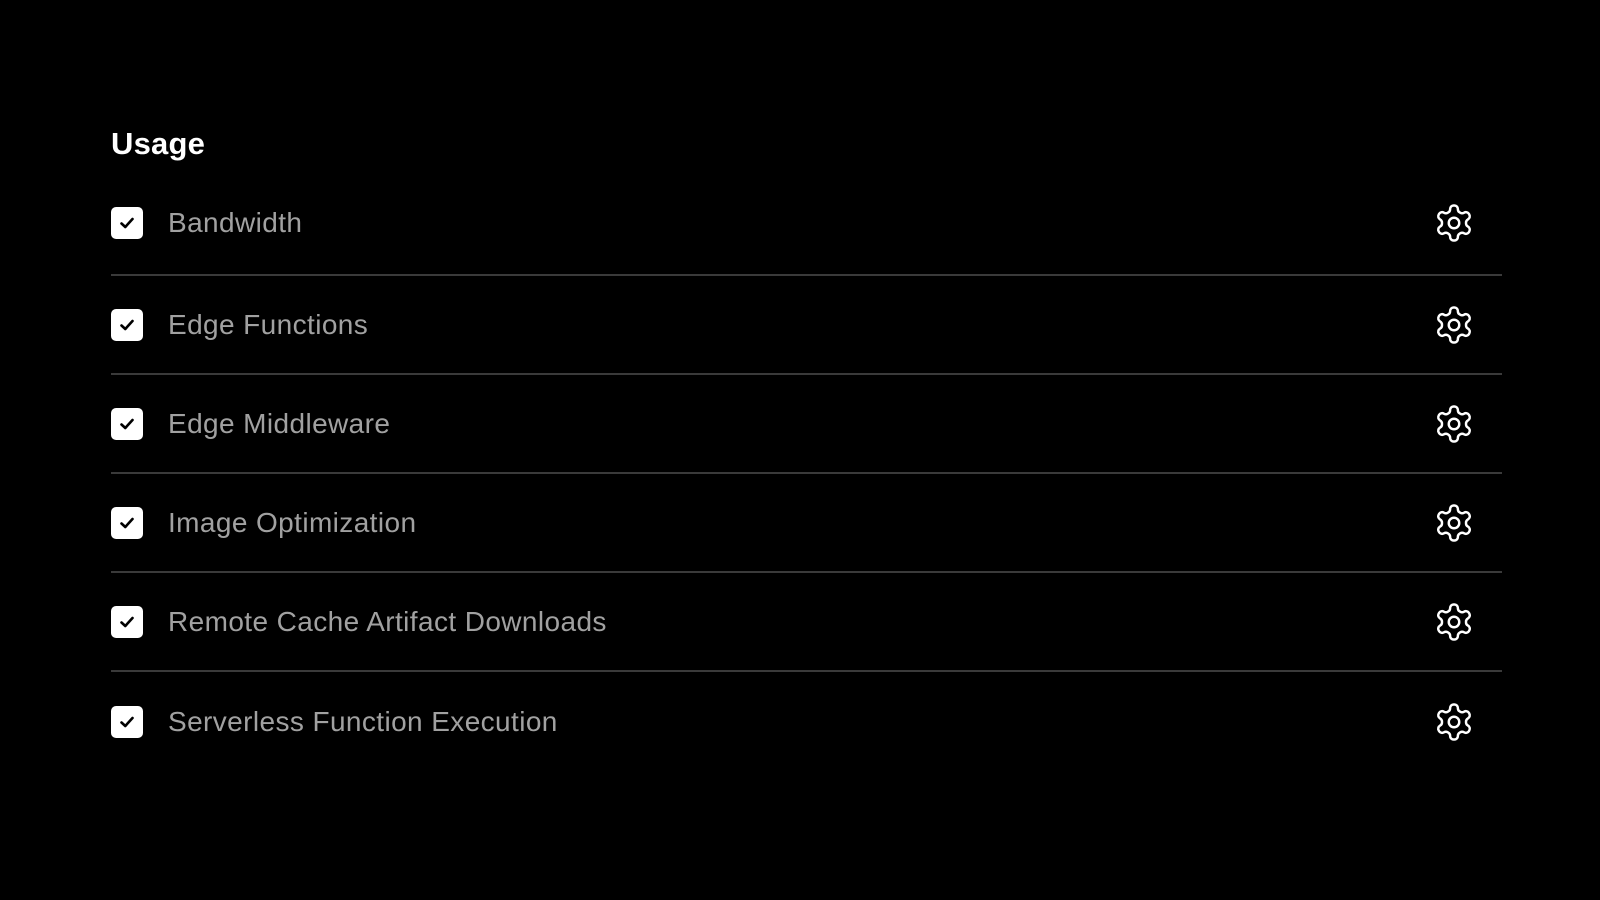 The height and width of the screenshot is (900, 1600). I want to click on list-item-label: Serverless Function Execution, so click(363, 721).